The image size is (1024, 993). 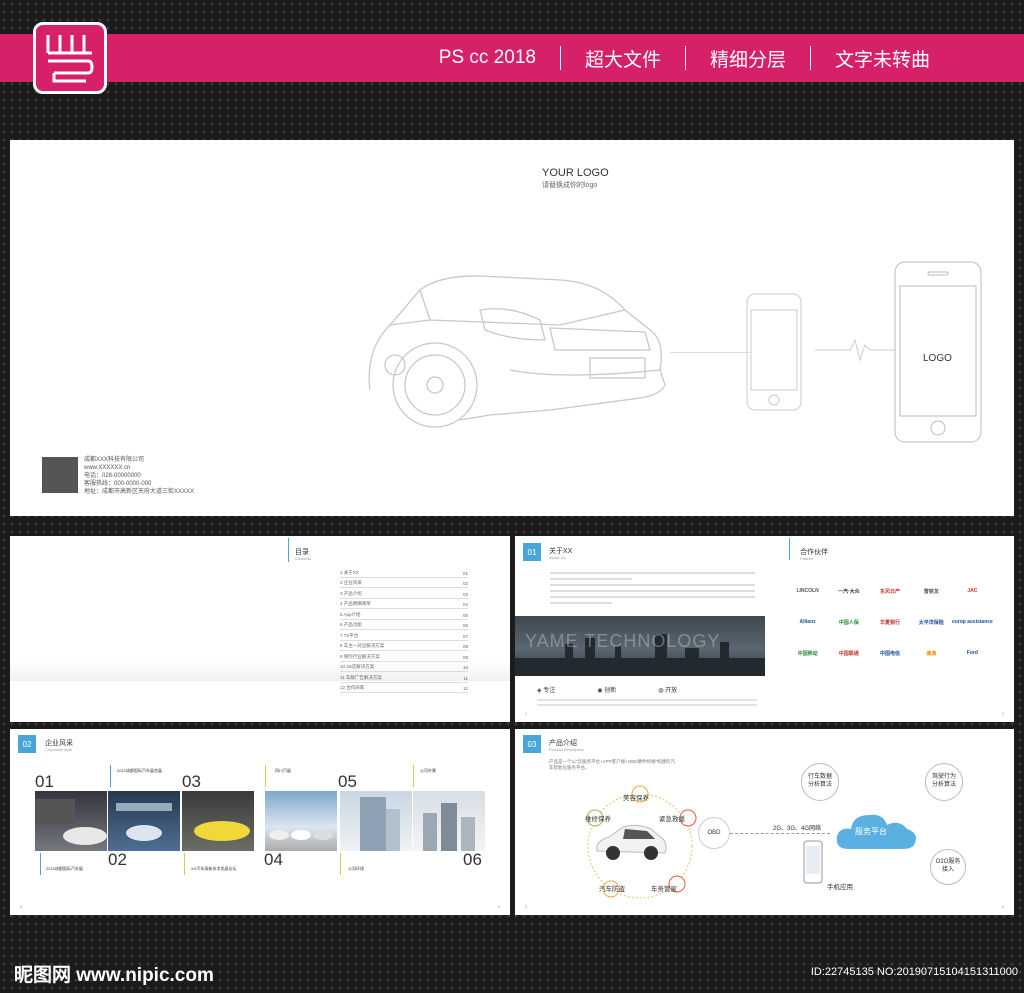 I want to click on toc-row-label: 5 App介绍, so click(x=350, y=614).